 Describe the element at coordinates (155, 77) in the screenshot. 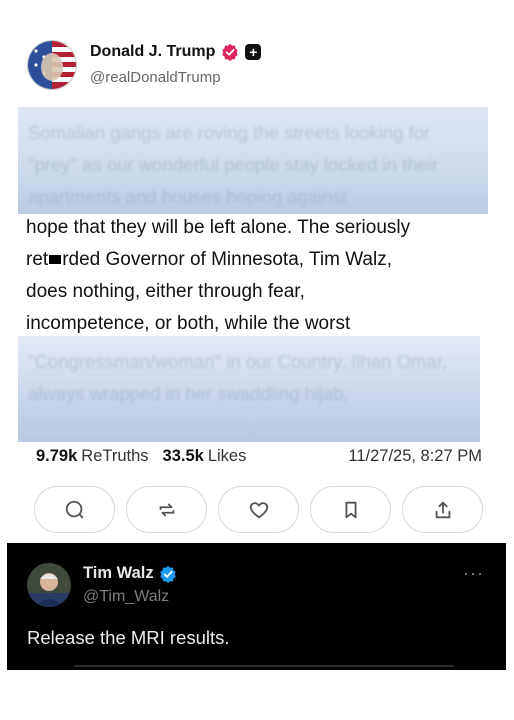

I see `author-handle: @realDonaldTrump` at that location.